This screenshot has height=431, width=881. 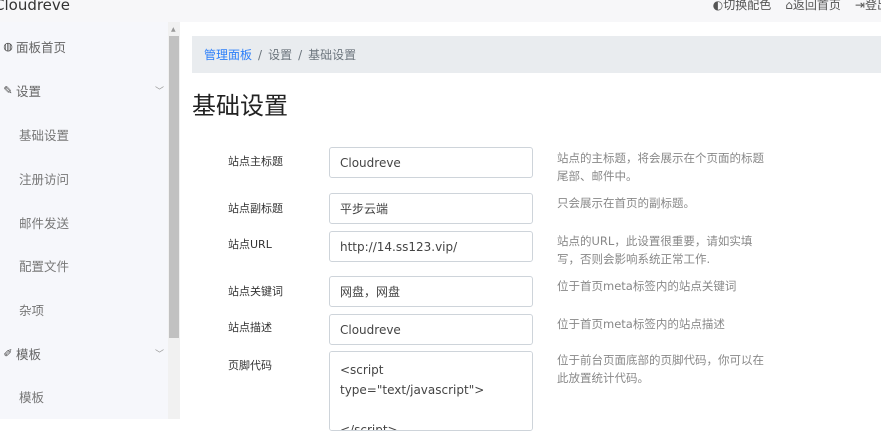 I want to click on sidebar-item-label: 注册访问, so click(x=44, y=179).